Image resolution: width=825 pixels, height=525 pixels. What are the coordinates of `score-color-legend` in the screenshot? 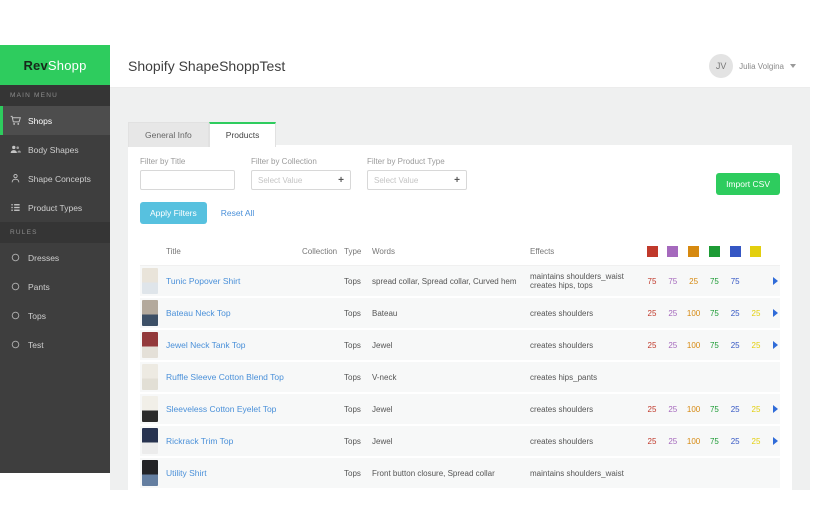 It's located at (704, 251).